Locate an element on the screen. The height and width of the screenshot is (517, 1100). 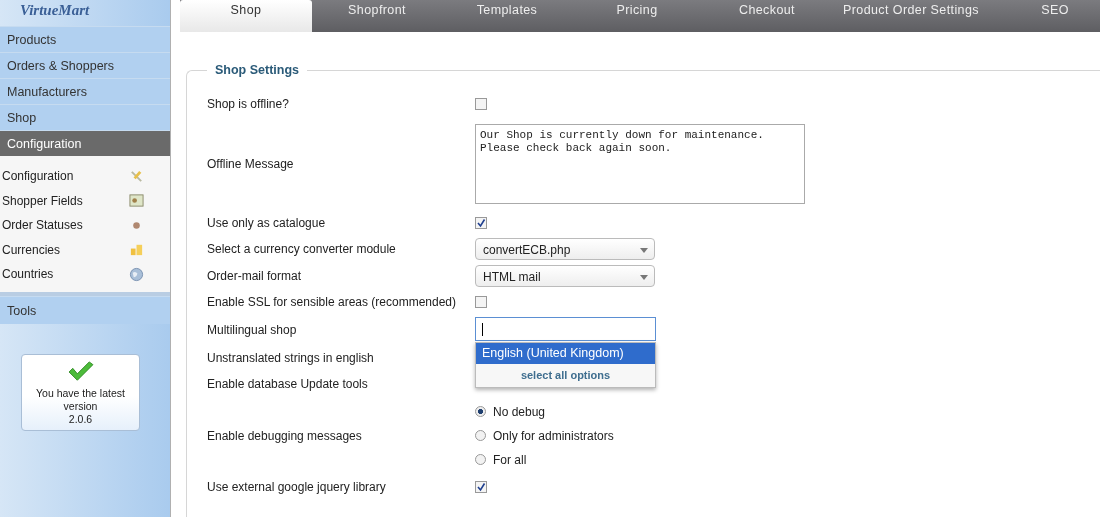
select-all-link: select all options is located at coordinates (565, 375).